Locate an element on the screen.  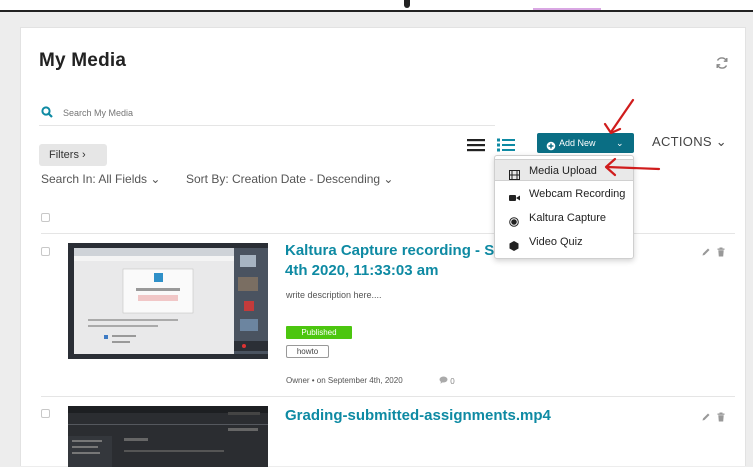
search-input is located at coordinates (273, 113).